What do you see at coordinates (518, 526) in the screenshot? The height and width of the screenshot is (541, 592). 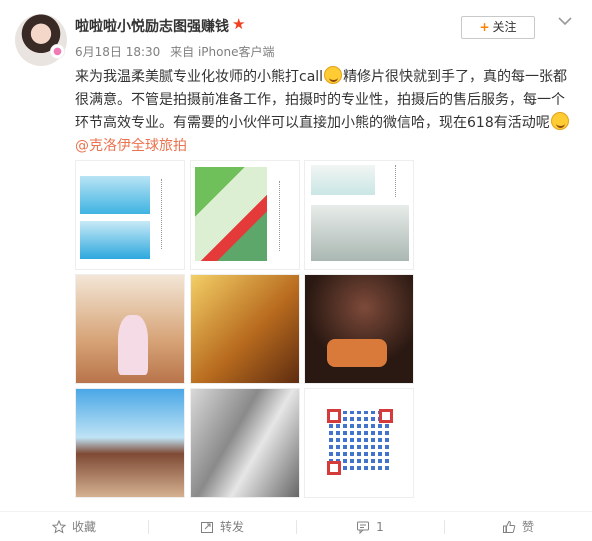 I see `like-button: 赞` at bounding box center [518, 526].